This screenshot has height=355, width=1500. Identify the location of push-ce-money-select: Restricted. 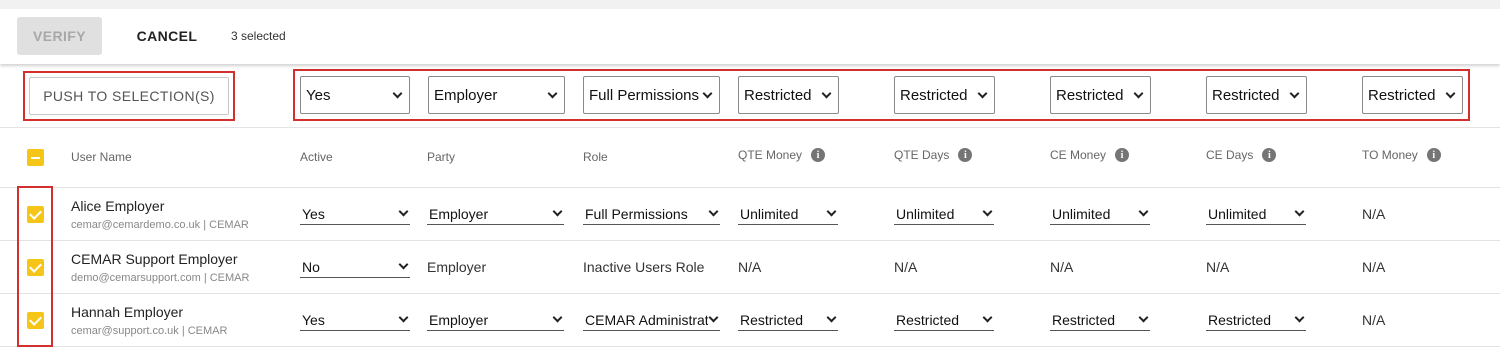
(1100, 95).